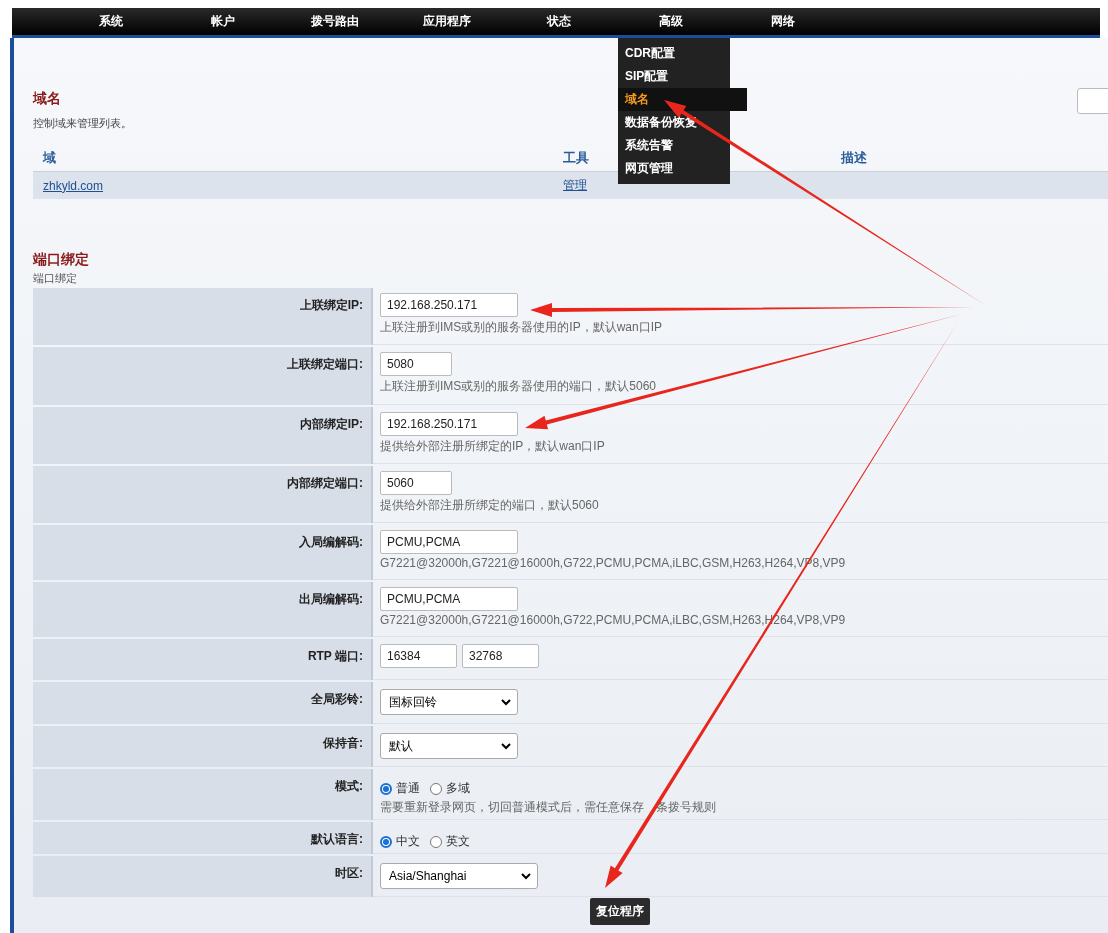 This screenshot has width=1108, height=933. Describe the element at coordinates (458, 788) in the screenshot. I see `radio-label: 多域` at that location.